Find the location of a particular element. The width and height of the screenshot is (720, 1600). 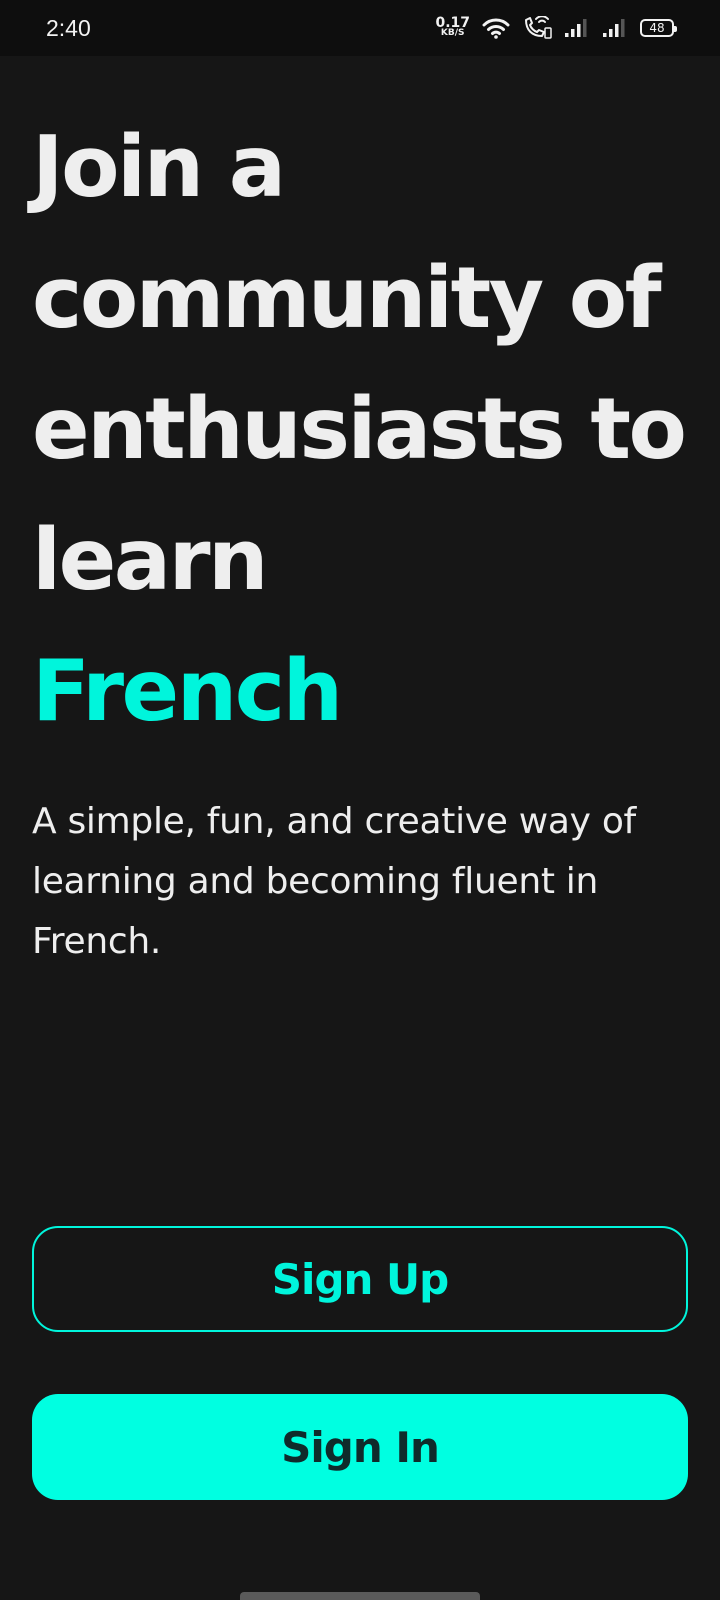

headline-accent-french: French is located at coordinates (187, 691).